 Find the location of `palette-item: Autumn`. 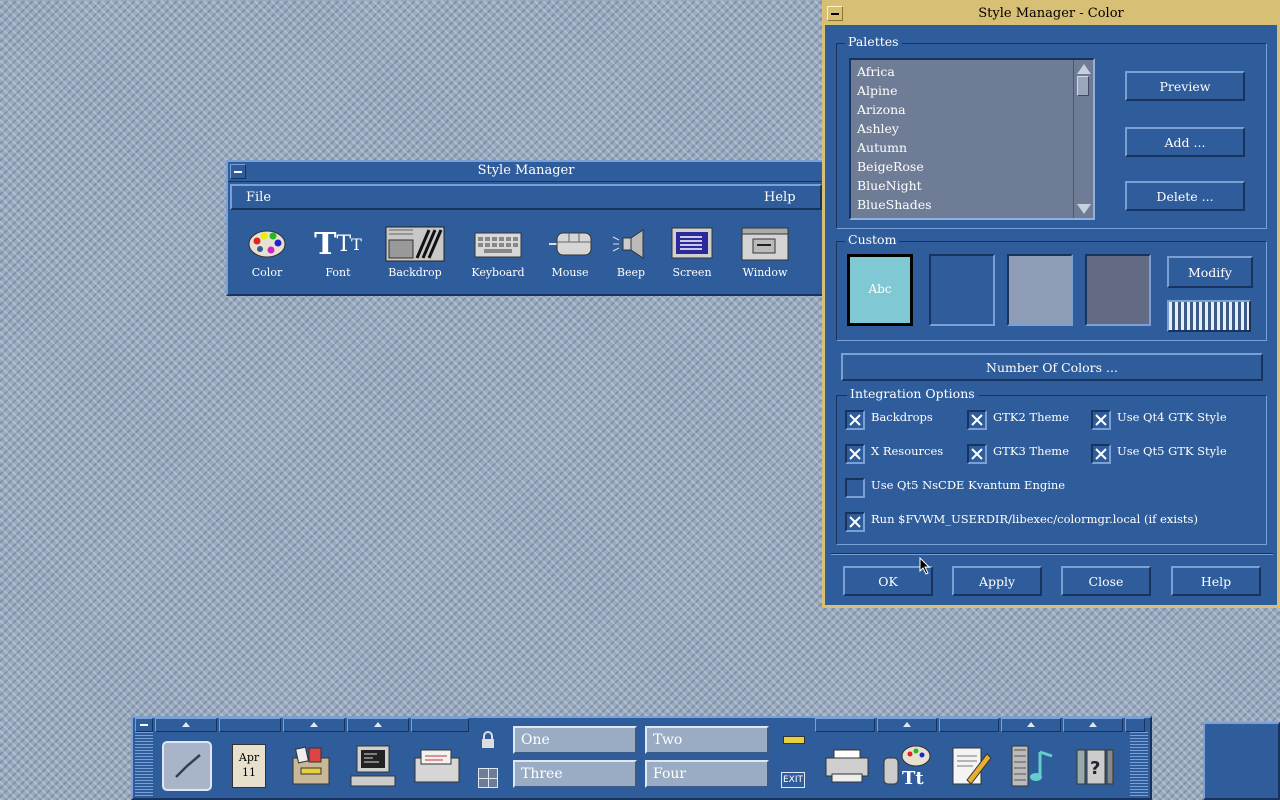

palette-item: Autumn is located at coordinates (894, 147).